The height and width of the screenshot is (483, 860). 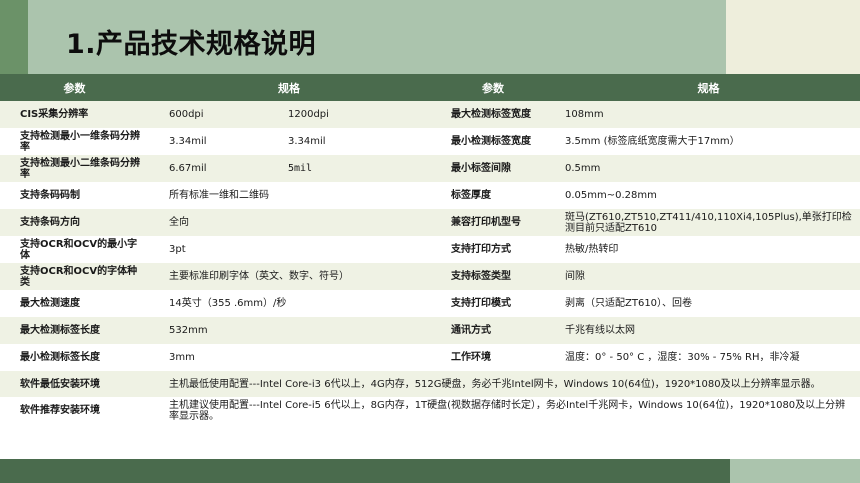 What do you see at coordinates (708, 330) in the screenshot?
I see `spec-value: 千兆有线以太网` at bounding box center [708, 330].